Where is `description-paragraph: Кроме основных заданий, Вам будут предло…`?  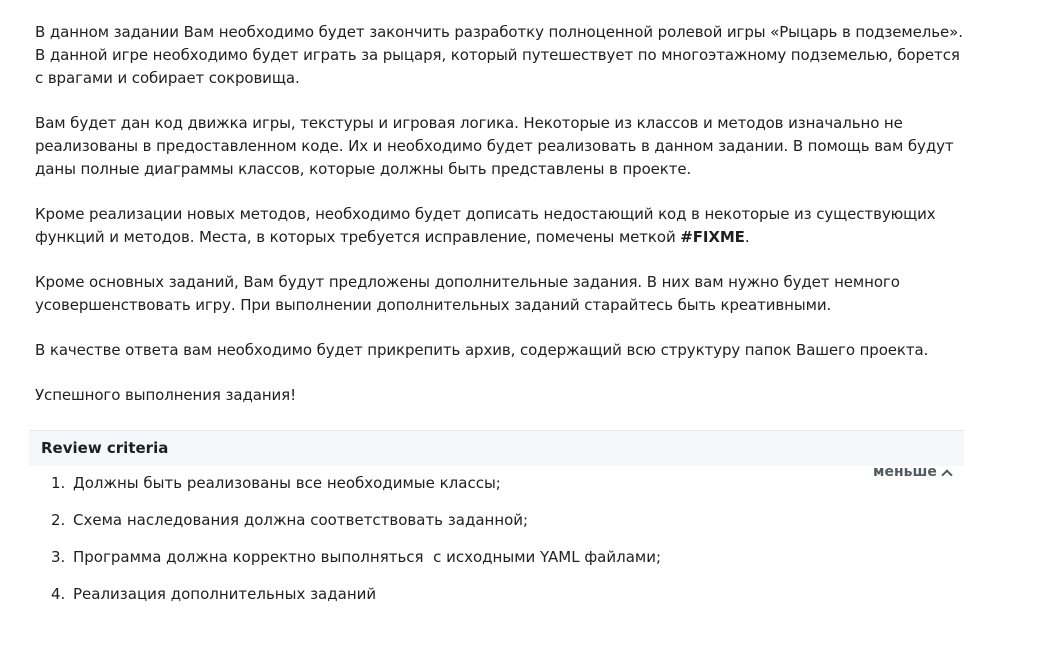
description-paragraph: Кроме основных заданий, Вам будут предло… is located at coordinates (467, 293).